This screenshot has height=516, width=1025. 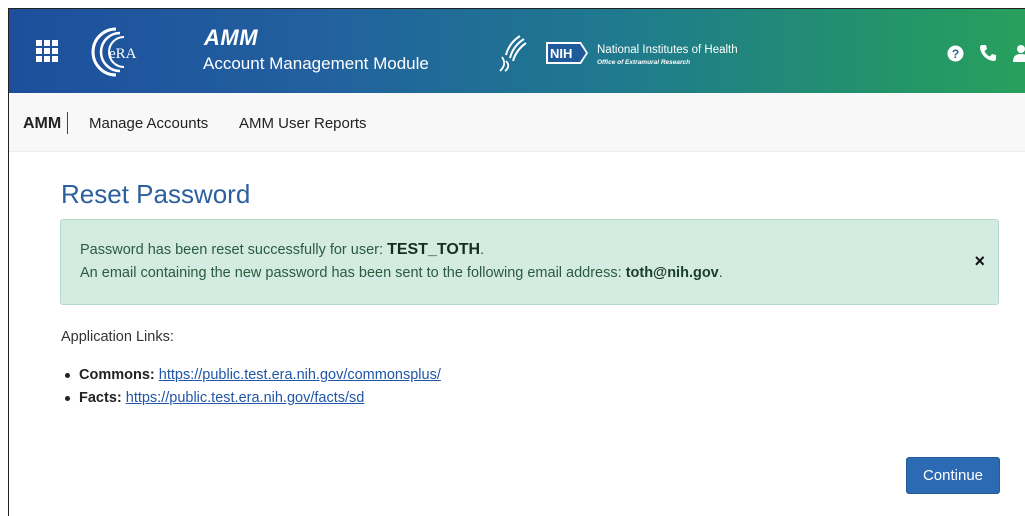 What do you see at coordinates (231, 37) in the screenshot?
I see `app-name: AMM` at bounding box center [231, 37].